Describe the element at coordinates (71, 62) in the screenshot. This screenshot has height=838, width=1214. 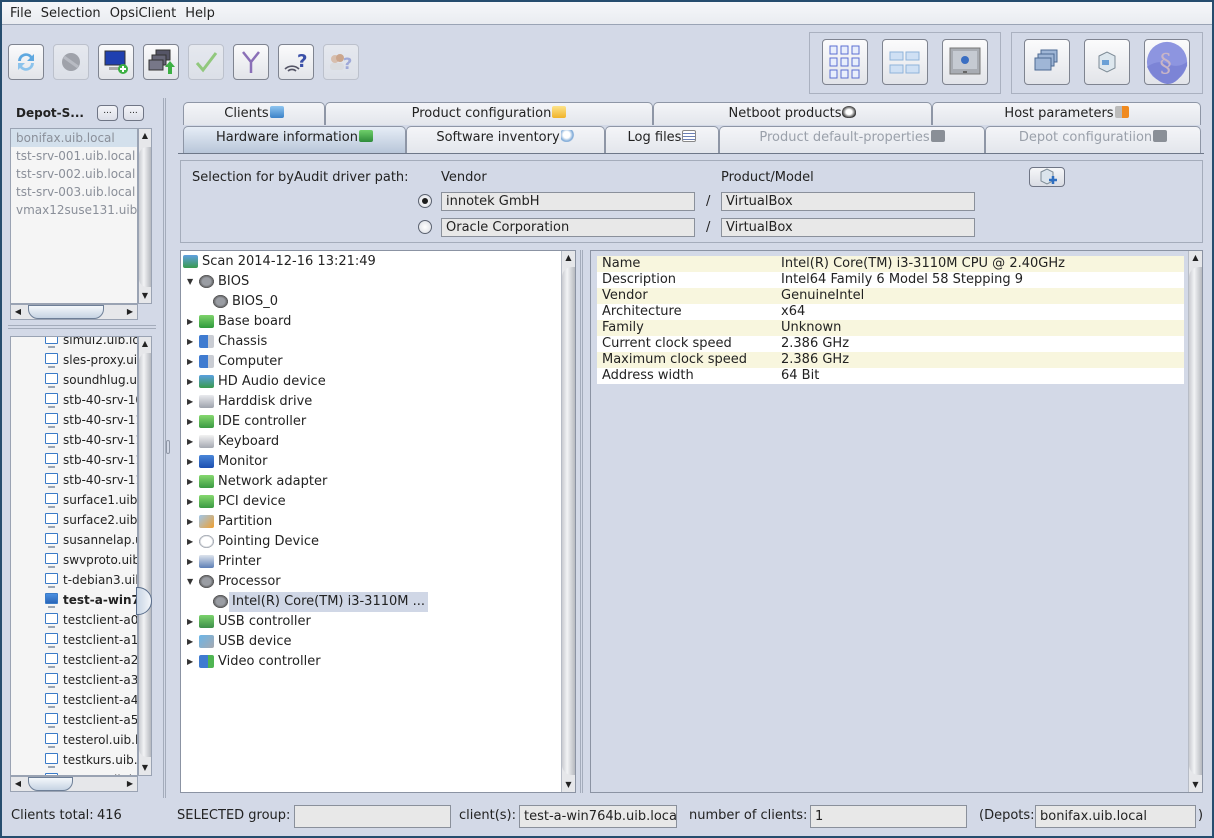
I see `reload-button` at that location.